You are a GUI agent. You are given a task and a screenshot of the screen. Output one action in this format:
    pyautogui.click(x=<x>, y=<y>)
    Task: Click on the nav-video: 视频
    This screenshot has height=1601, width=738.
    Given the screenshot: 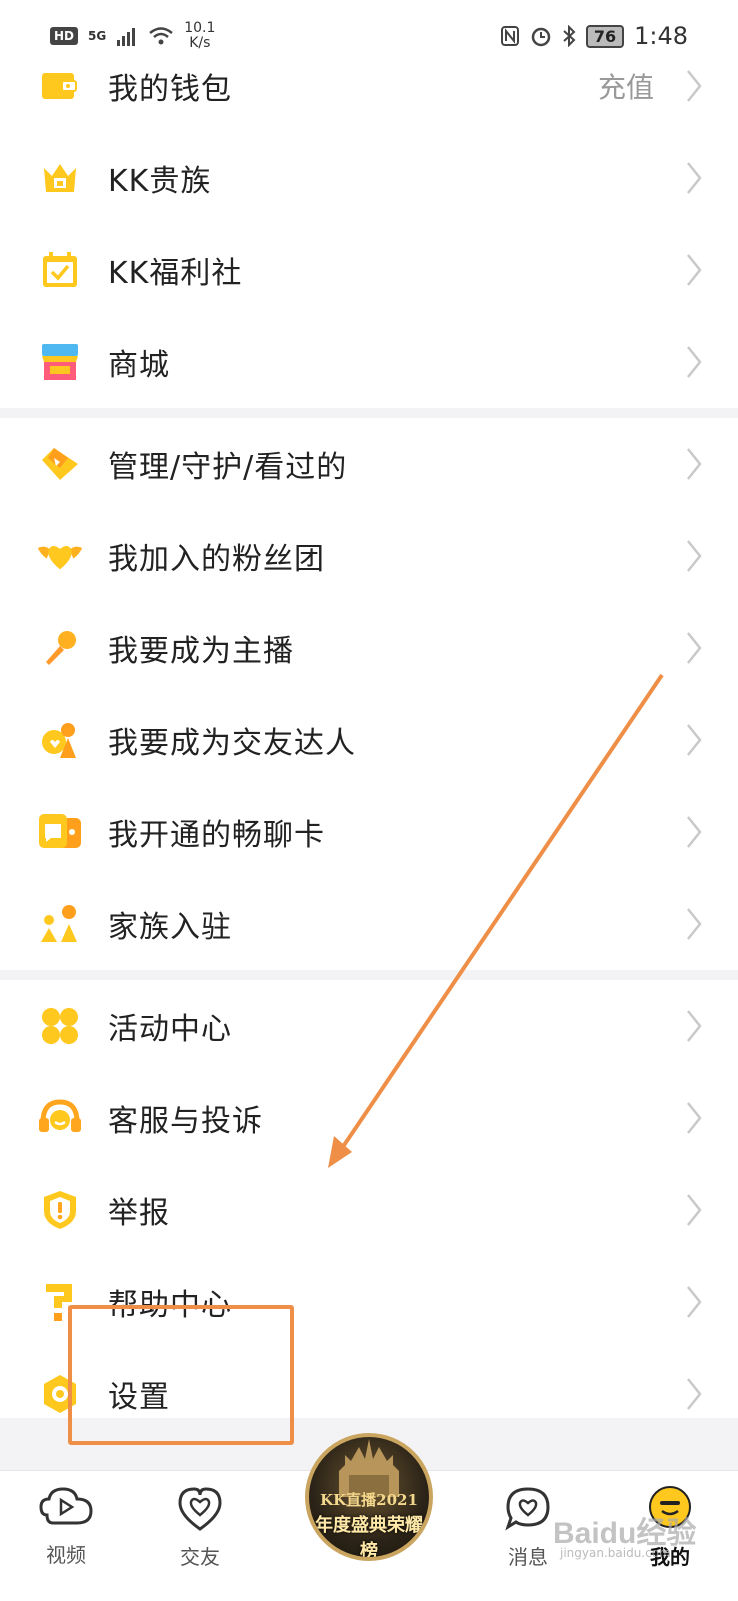 What is the action you would take?
    pyautogui.click(x=66, y=1526)
    